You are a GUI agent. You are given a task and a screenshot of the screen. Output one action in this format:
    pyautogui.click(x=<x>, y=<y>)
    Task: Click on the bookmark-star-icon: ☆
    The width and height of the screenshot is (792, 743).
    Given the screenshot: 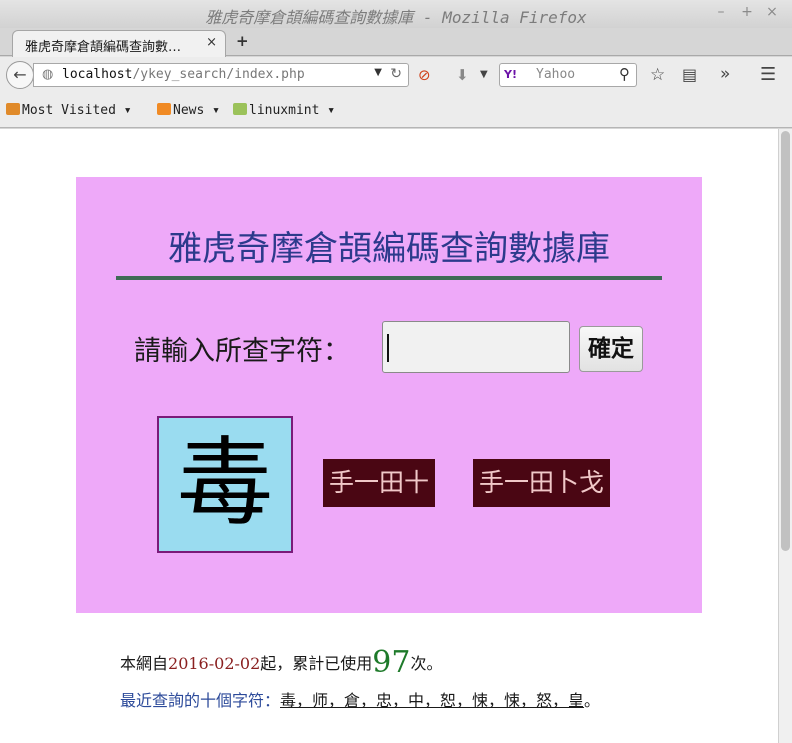 What is the action you would take?
    pyautogui.click(x=657, y=75)
    